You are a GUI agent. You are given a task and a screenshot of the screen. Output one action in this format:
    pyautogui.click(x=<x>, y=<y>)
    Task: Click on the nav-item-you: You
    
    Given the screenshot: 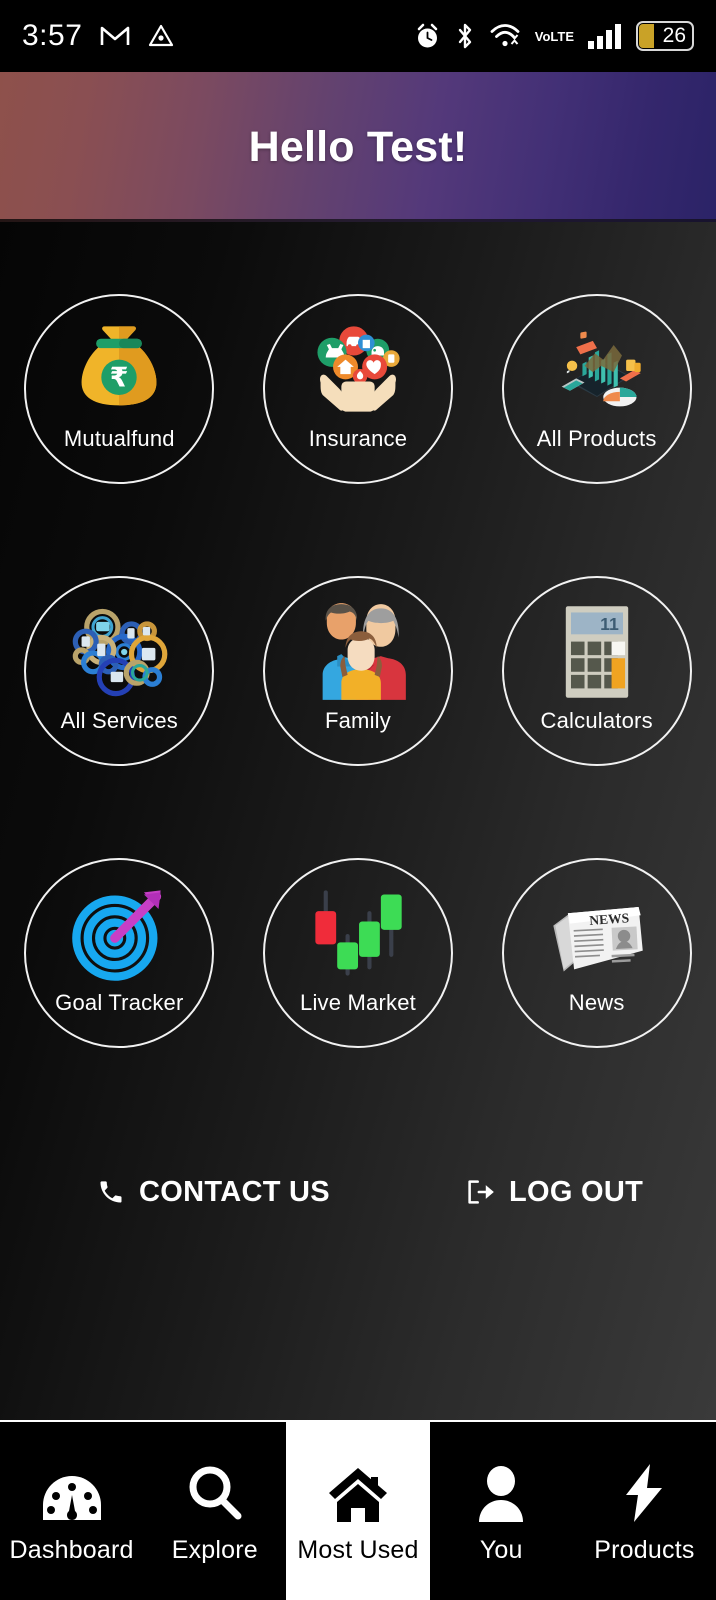 What is the action you would take?
    pyautogui.click(x=501, y=1511)
    